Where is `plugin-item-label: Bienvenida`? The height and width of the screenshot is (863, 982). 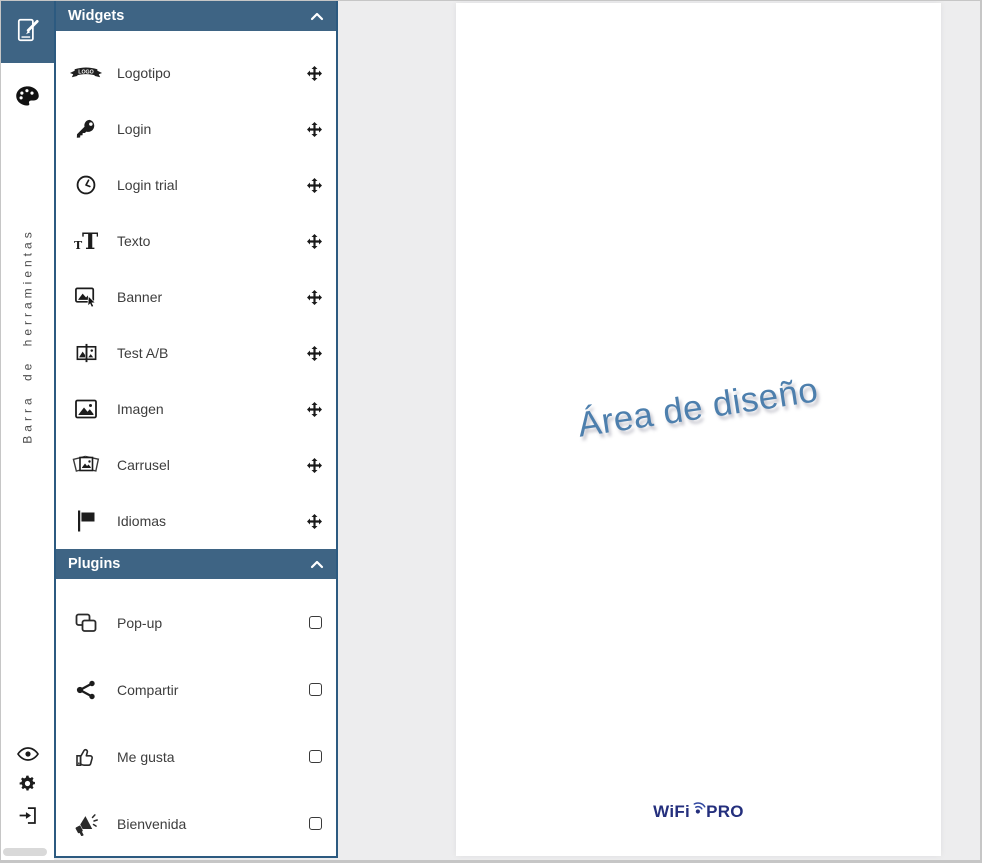
plugin-item-label: Bienvenida is located at coordinates (152, 823).